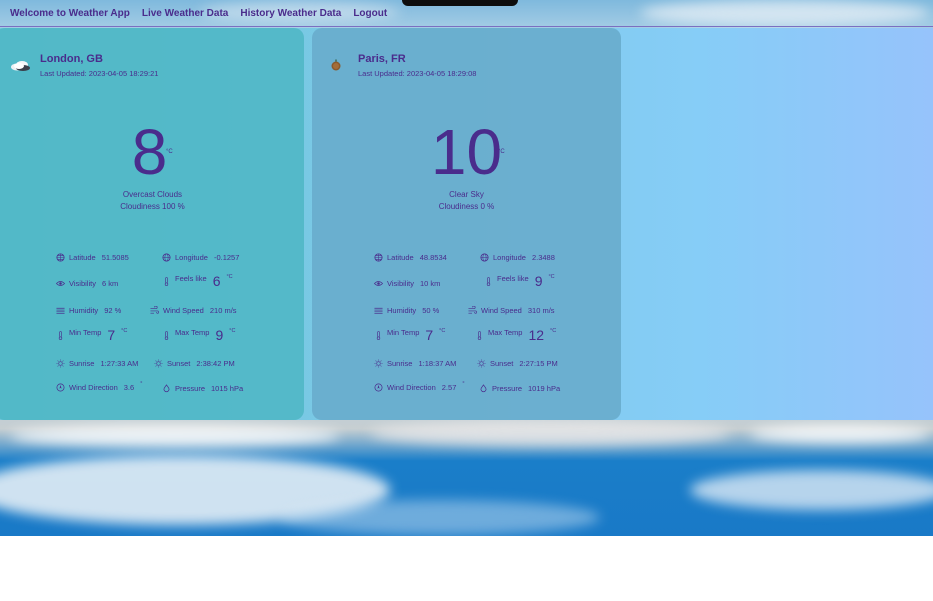 The height and width of the screenshot is (601, 933). Describe the element at coordinates (223, 310) in the screenshot. I see `wind-speed-value: 210 m/s` at that location.